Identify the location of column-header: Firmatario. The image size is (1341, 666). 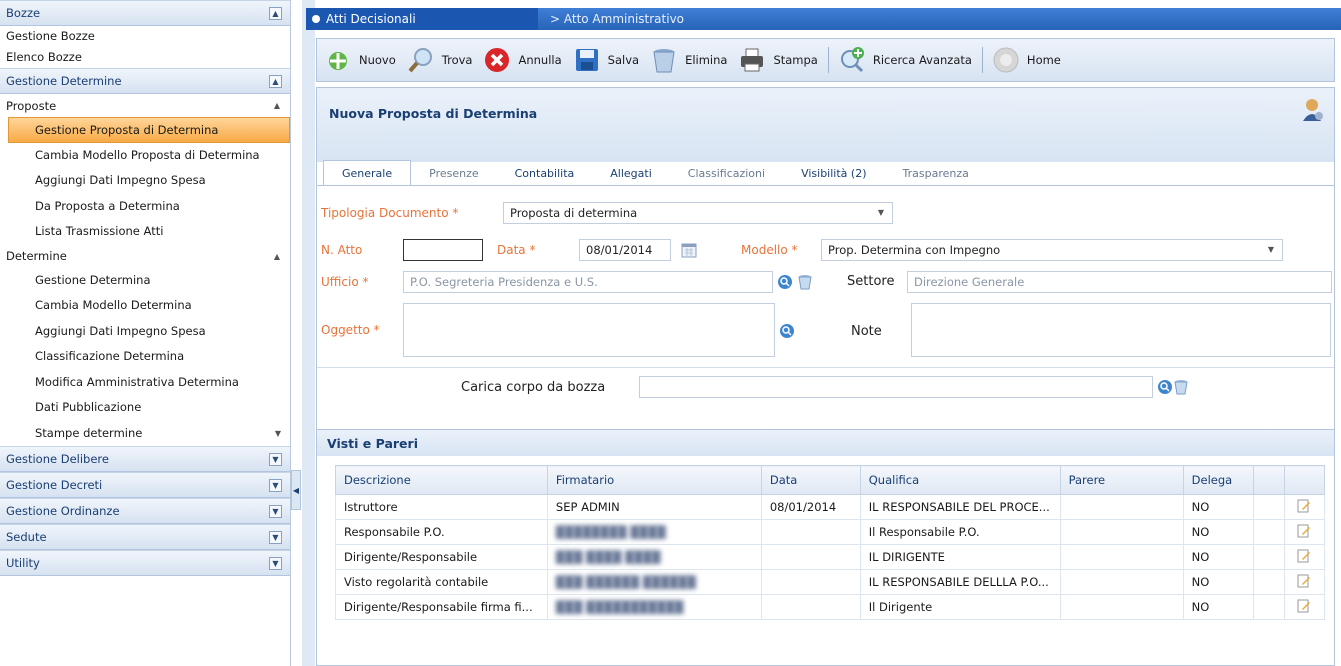
(654, 480).